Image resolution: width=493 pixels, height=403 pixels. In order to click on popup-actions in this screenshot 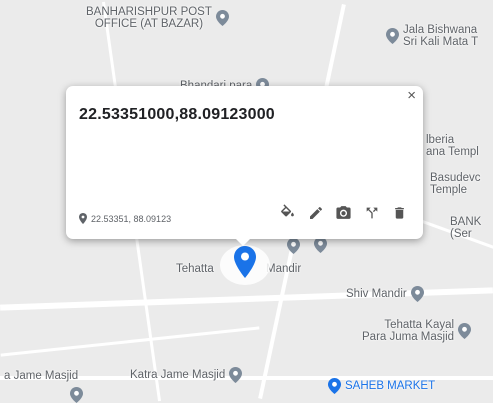, I will do `click(343, 212)`.